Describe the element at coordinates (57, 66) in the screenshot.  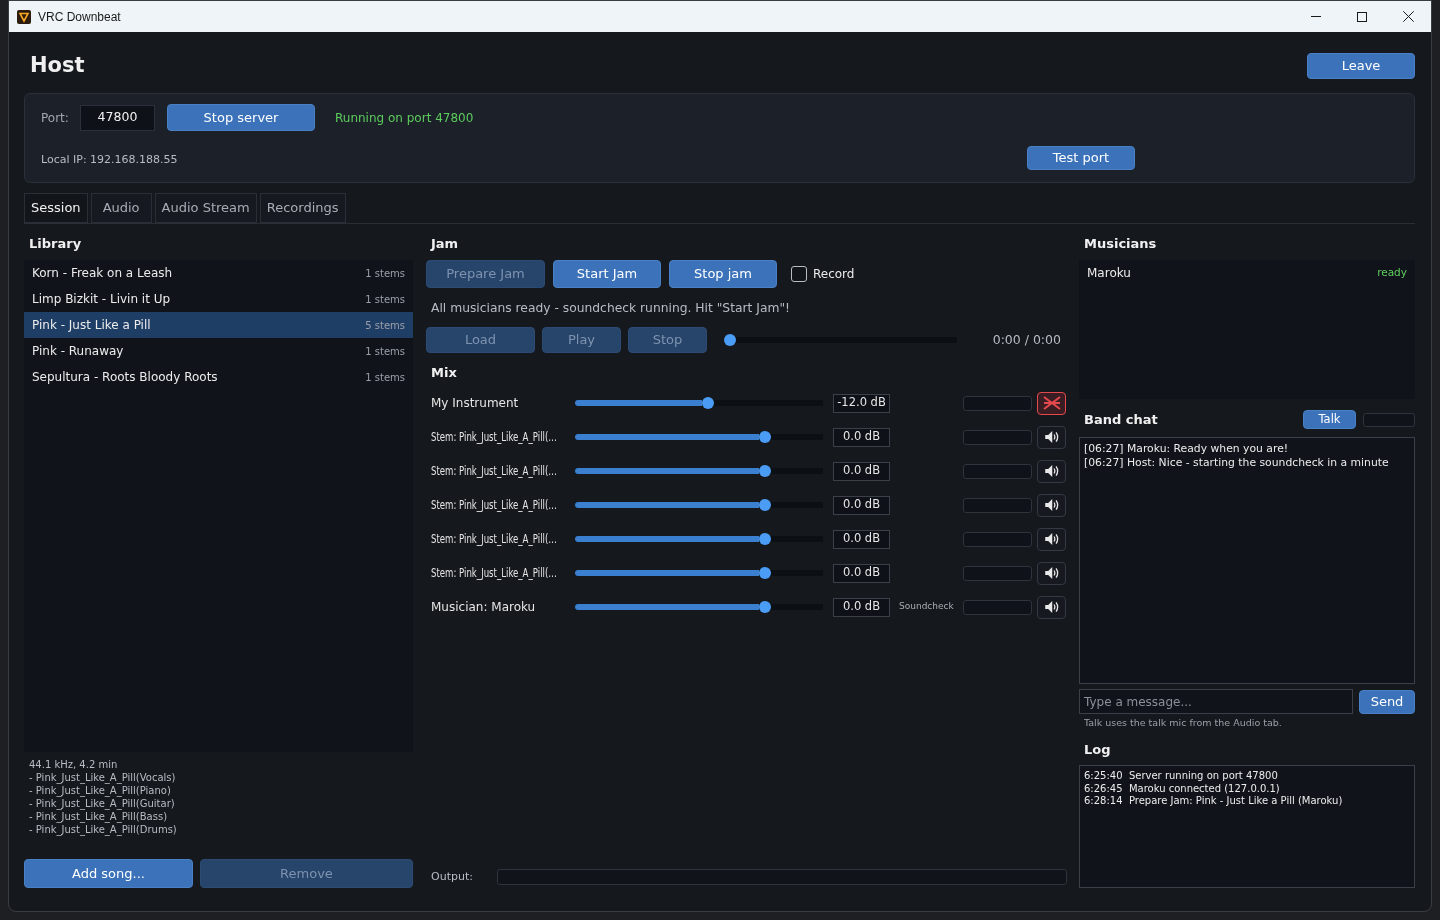
I see `page-title: Host` at that location.